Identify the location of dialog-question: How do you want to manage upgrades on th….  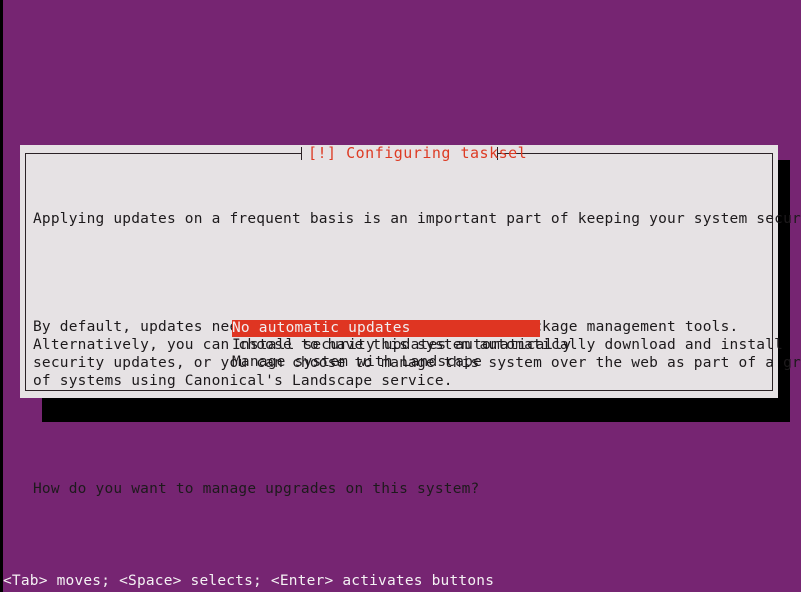
(256, 489).